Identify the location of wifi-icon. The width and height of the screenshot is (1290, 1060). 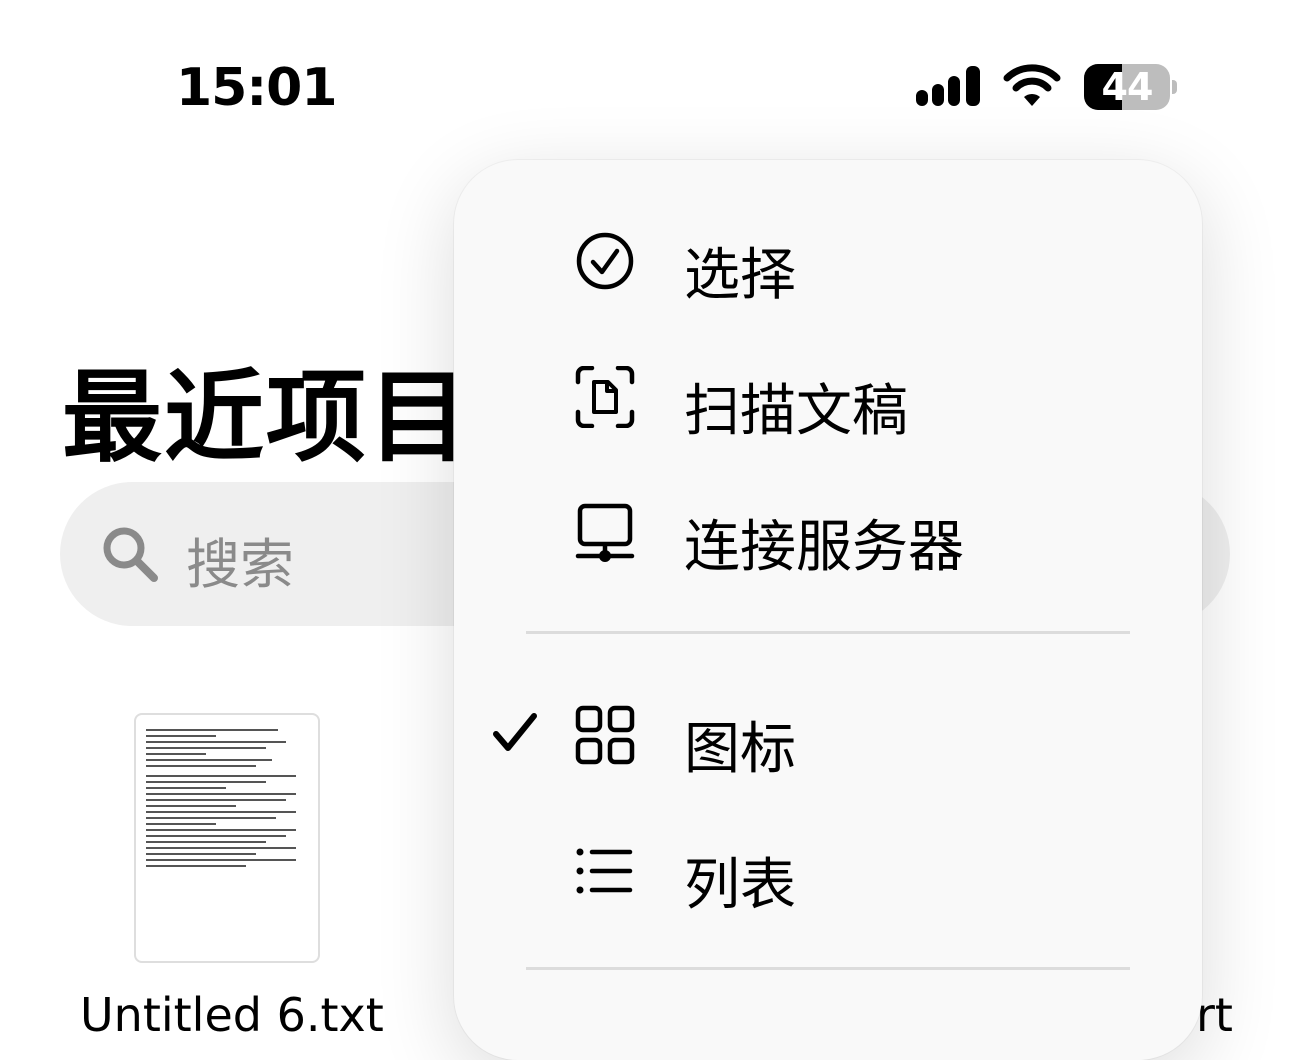
(1032, 85).